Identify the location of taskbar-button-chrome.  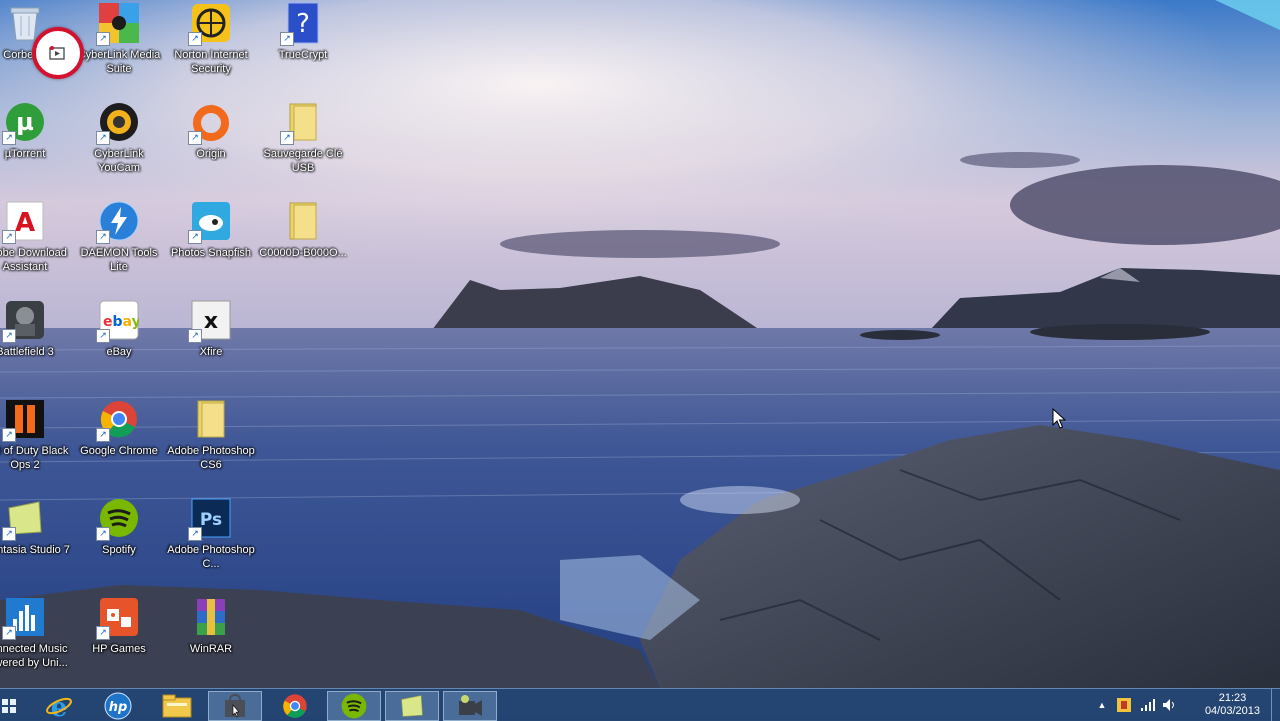
(295, 706).